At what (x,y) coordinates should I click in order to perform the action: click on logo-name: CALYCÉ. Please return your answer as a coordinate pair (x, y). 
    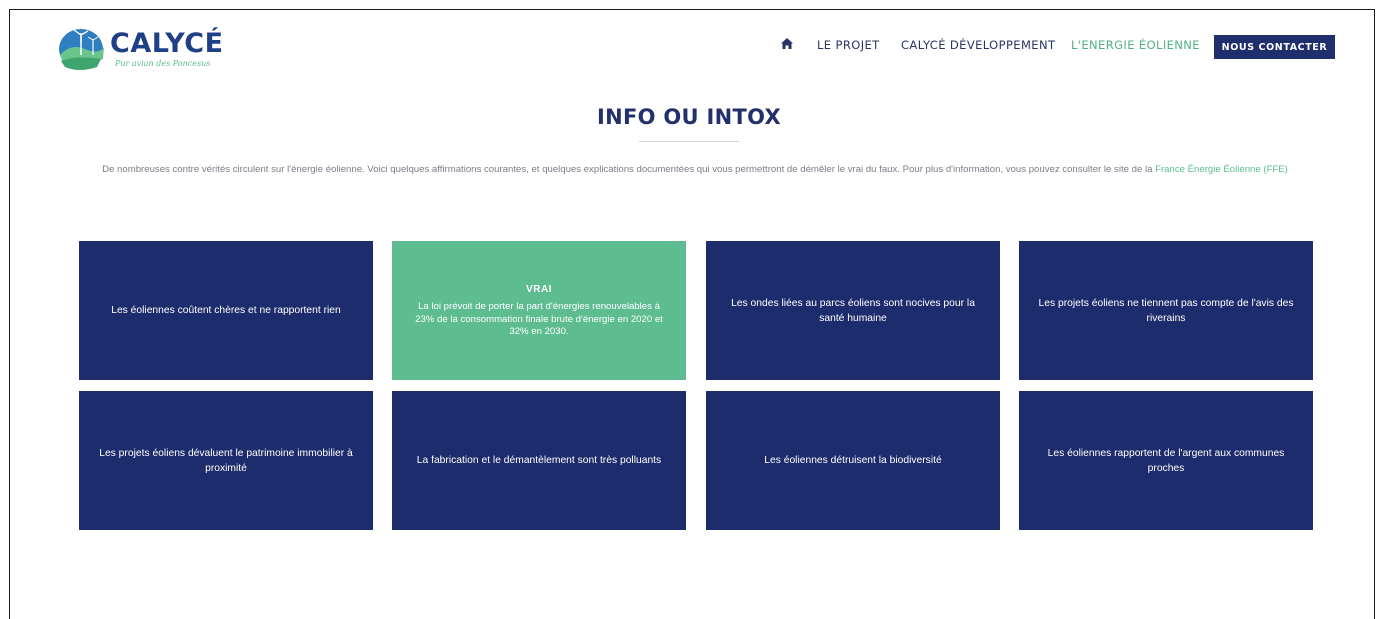
    Looking at the image, I should click on (167, 43).